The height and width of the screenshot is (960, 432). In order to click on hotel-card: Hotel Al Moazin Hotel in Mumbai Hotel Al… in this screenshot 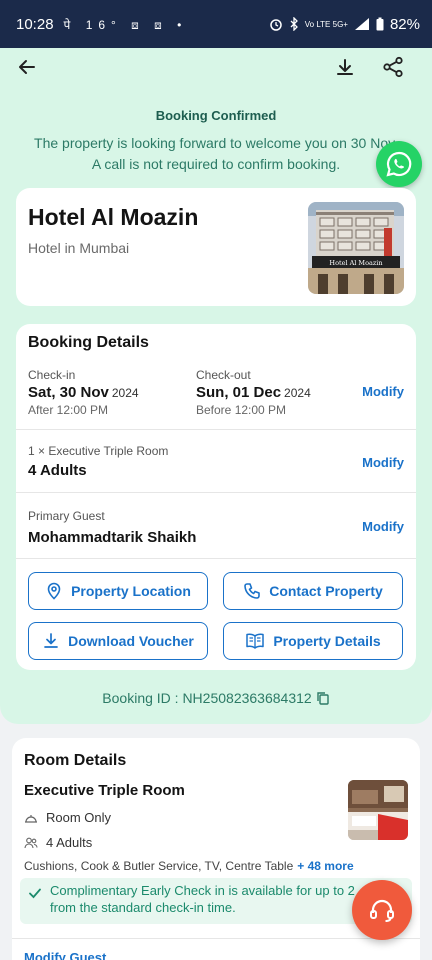, I will do `click(216, 247)`.